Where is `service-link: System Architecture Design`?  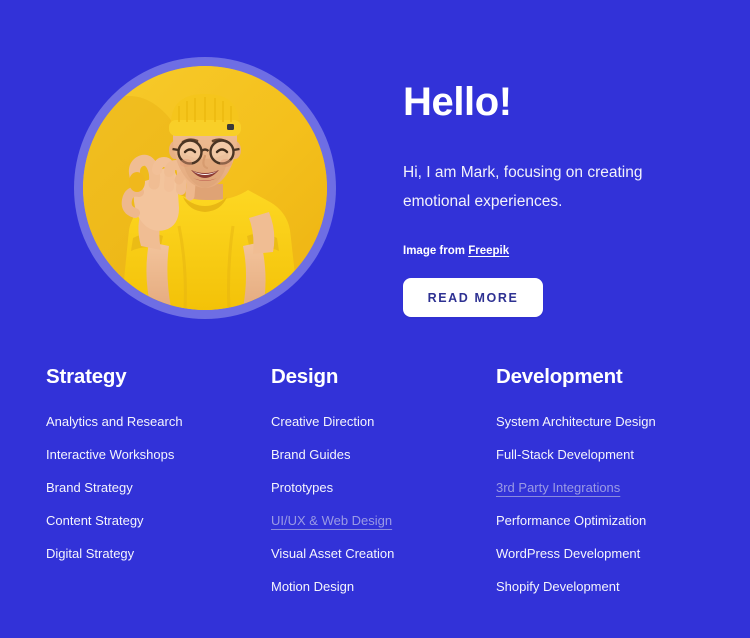 service-link: System Architecture Design is located at coordinates (576, 421).